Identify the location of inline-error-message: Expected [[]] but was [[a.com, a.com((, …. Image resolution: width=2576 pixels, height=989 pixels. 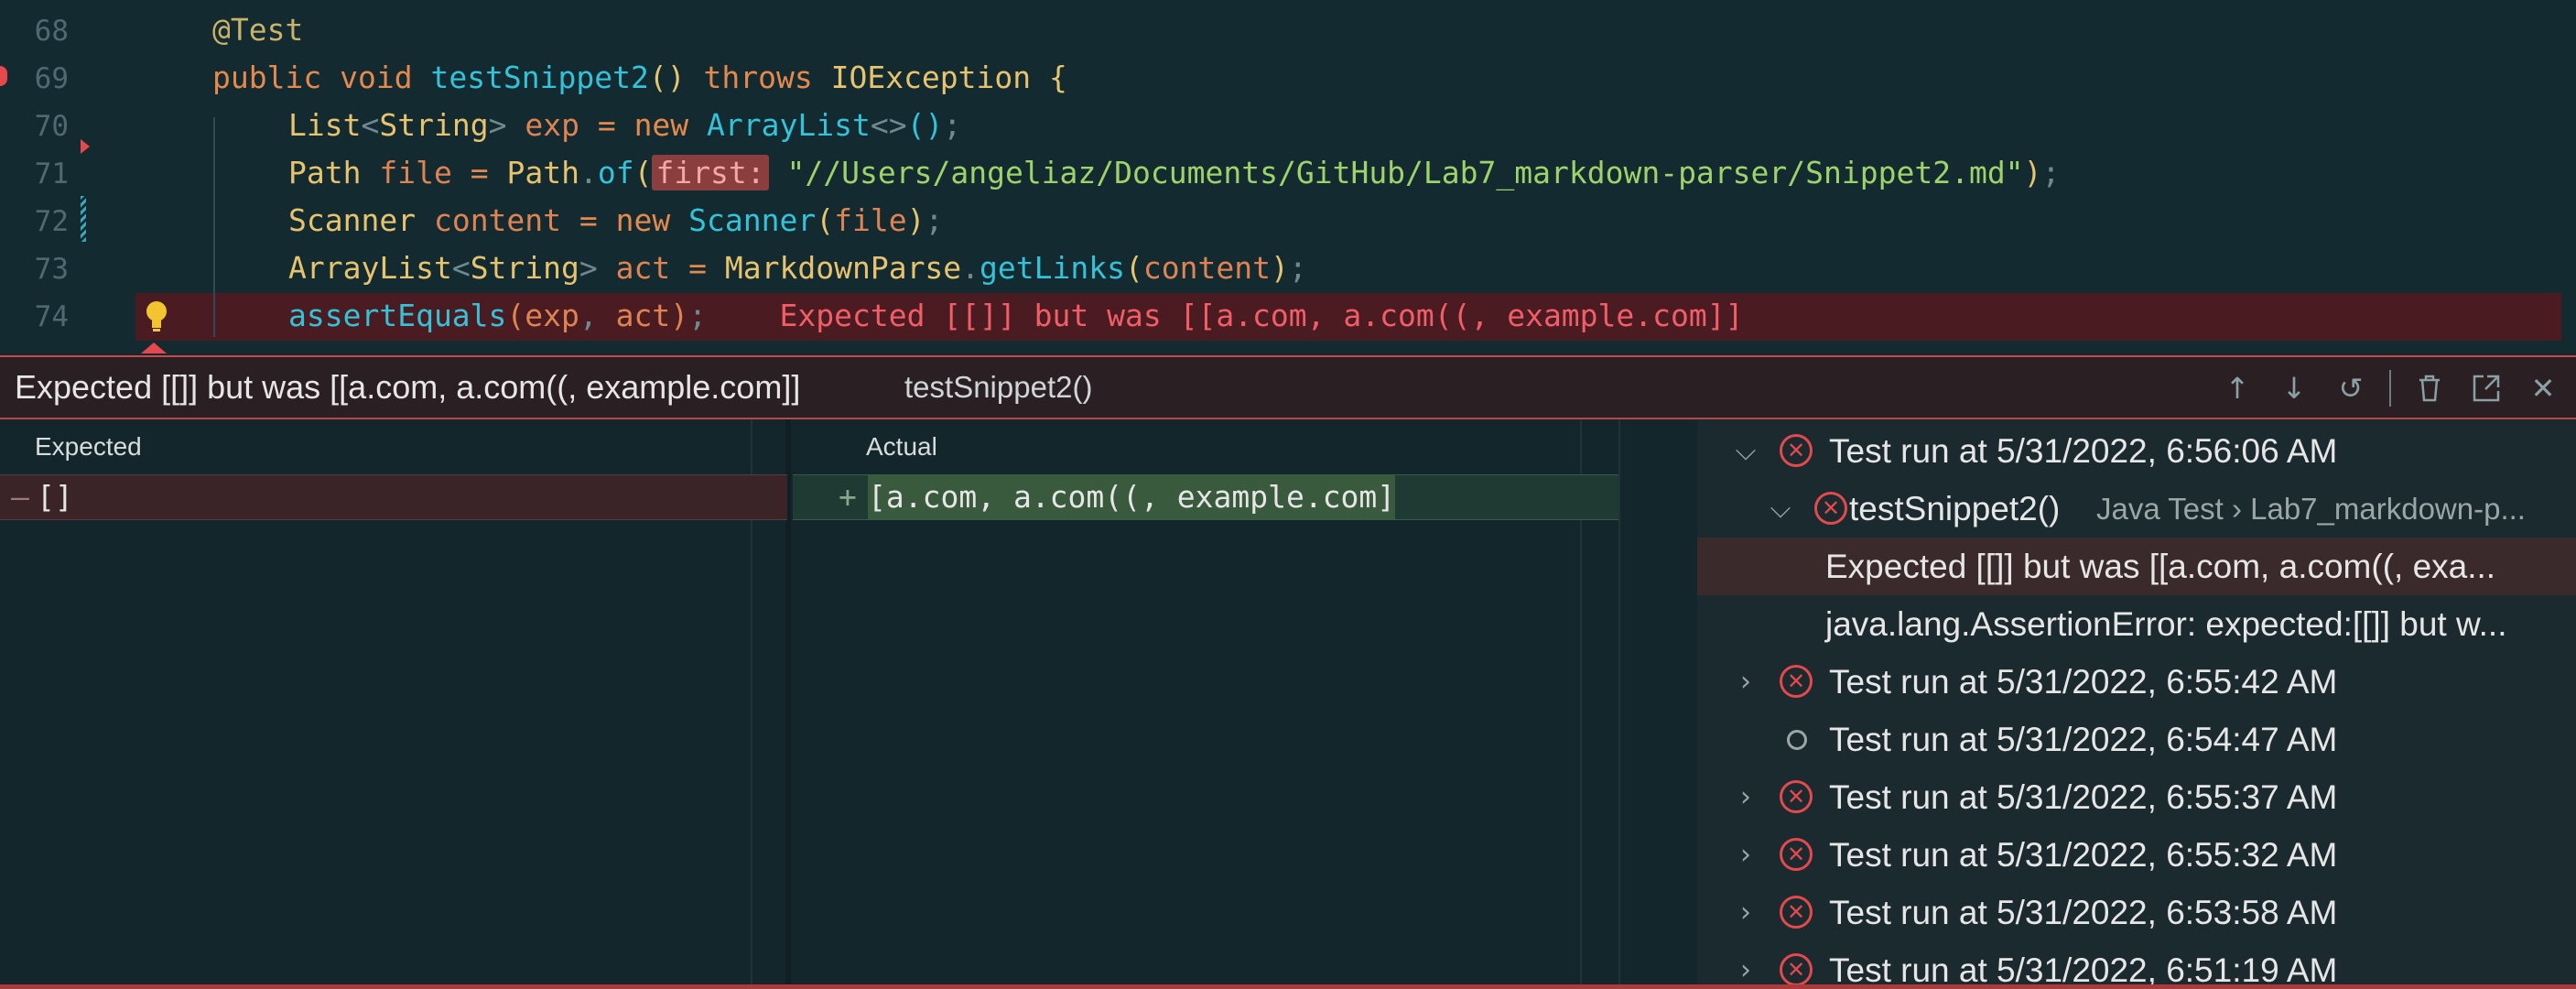
(1262, 315).